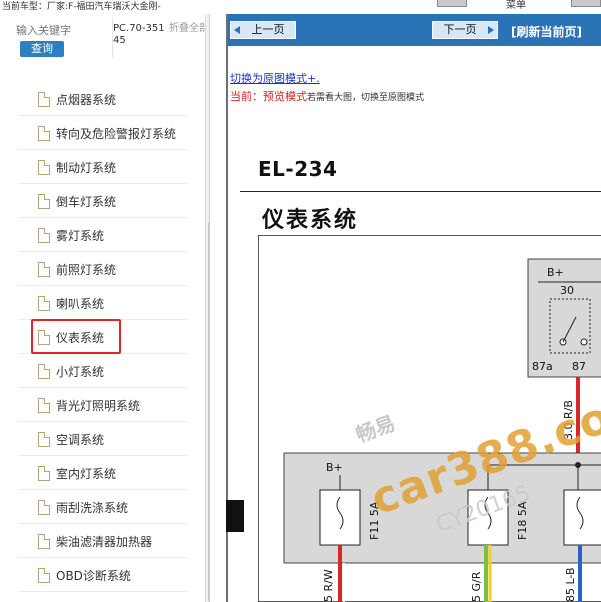 The width and height of the screenshot is (601, 602). I want to click on tree-item: 室内灯系统, so click(103, 473).